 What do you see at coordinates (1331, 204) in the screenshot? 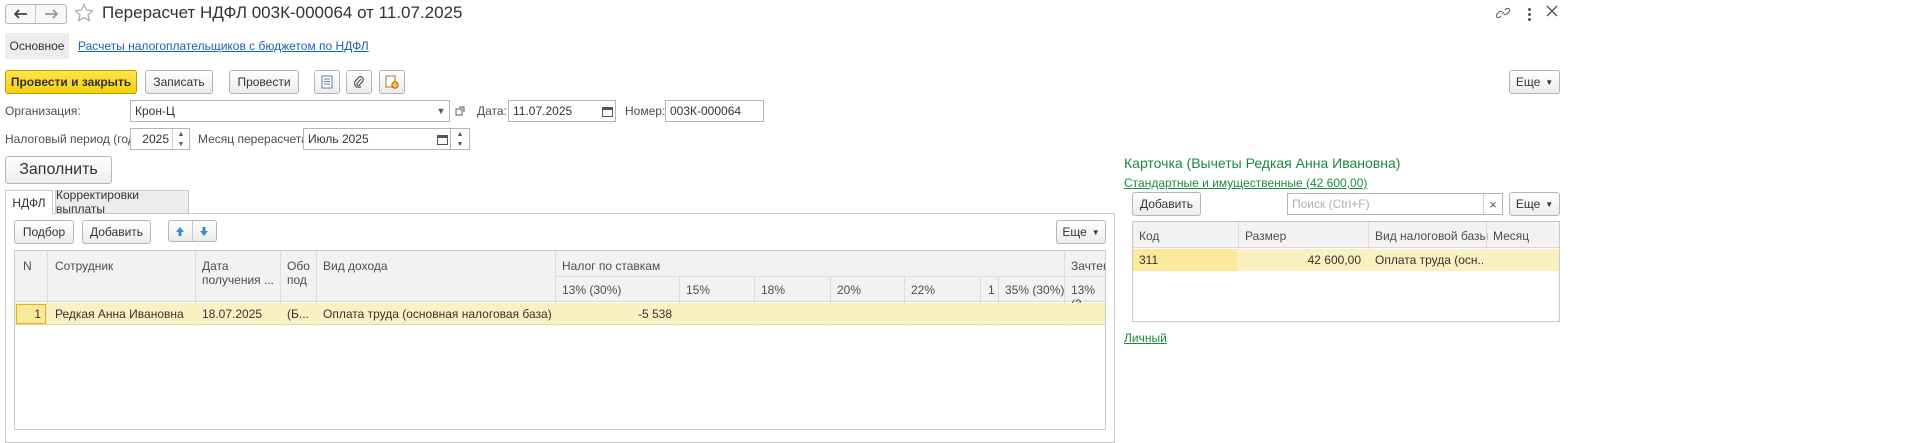
I see `search-placeholder: Поиск (Ctrl+F)` at bounding box center [1331, 204].